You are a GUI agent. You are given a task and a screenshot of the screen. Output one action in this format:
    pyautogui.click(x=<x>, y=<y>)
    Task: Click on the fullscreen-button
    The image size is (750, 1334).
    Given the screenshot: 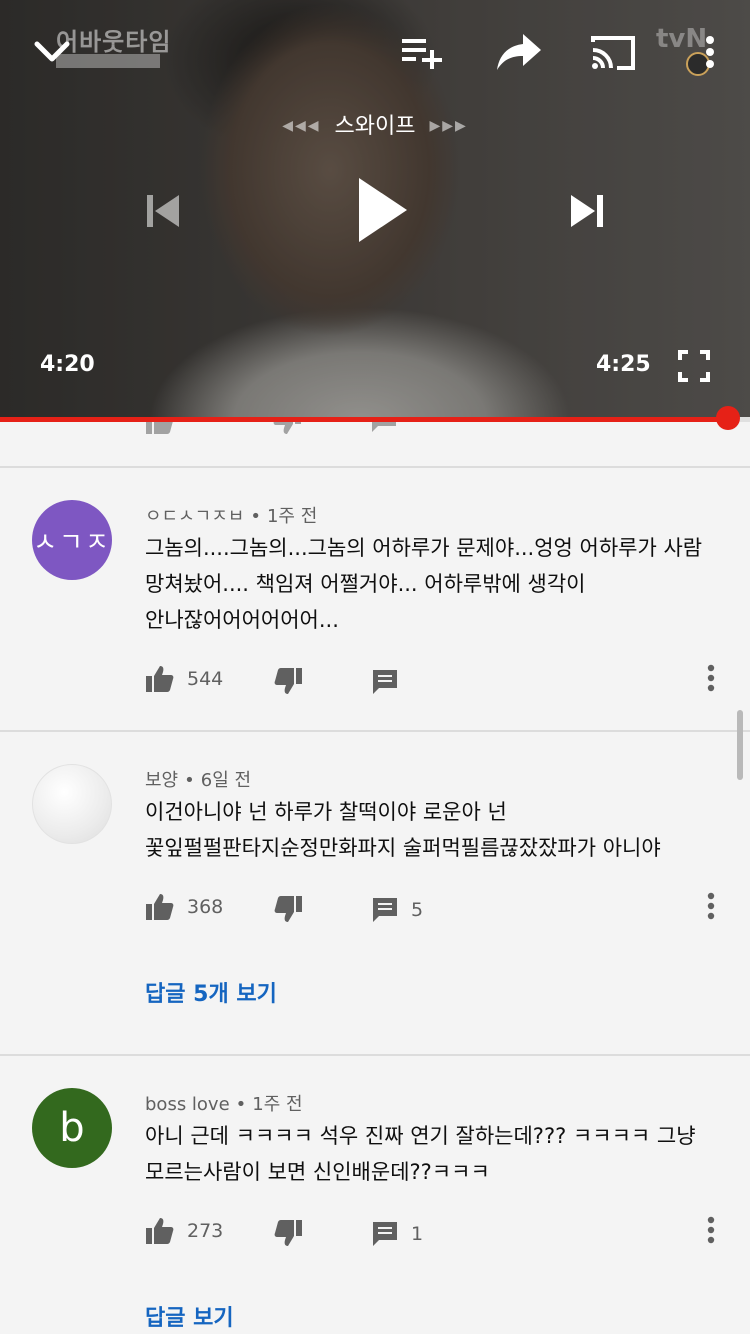 What is the action you would take?
    pyautogui.click(x=694, y=366)
    